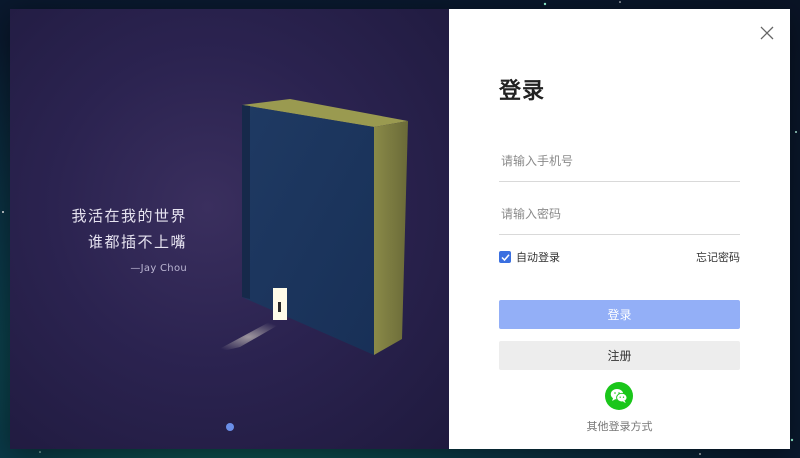 The width and height of the screenshot is (800, 458). I want to click on wechat-icon, so click(619, 396).